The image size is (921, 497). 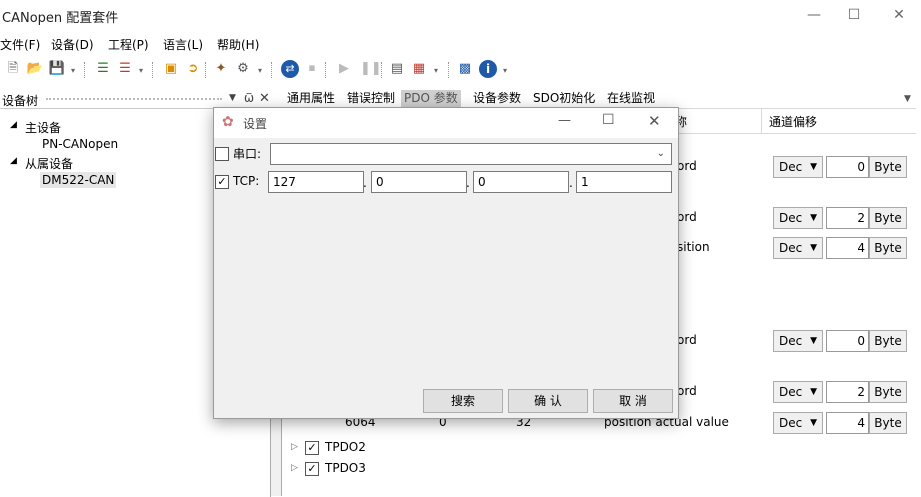 I want to click on tcp-checkbox: ✓, so click(x=222, y=182).